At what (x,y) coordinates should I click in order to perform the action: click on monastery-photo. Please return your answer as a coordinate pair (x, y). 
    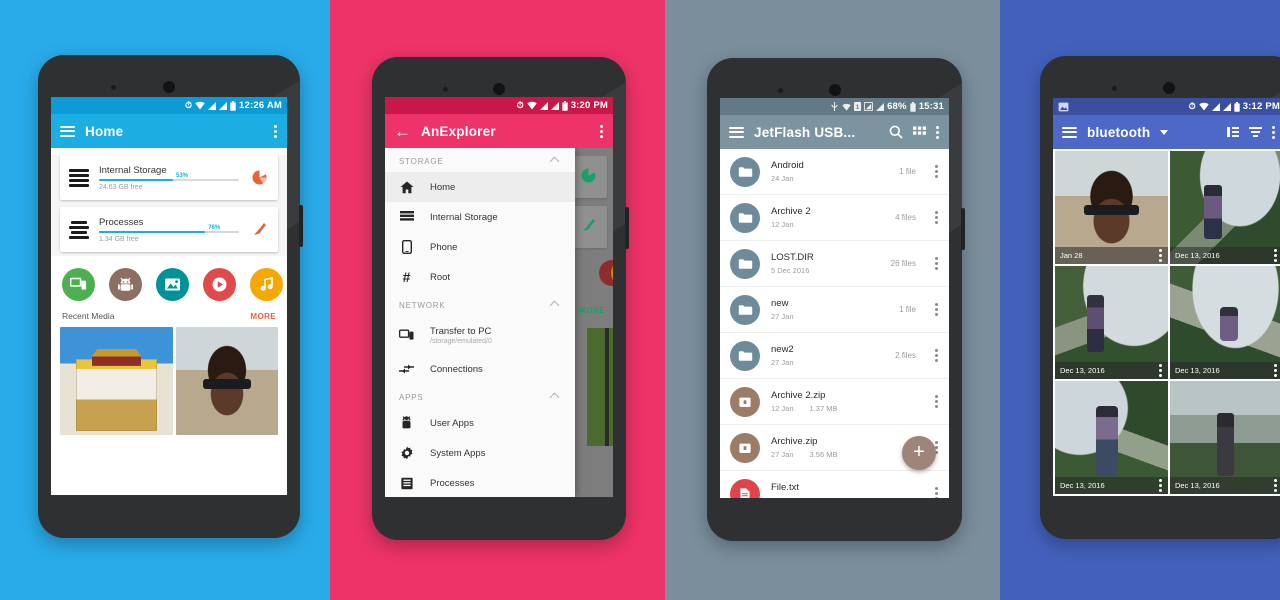
    Looking at the image, I should click on (116, 381).